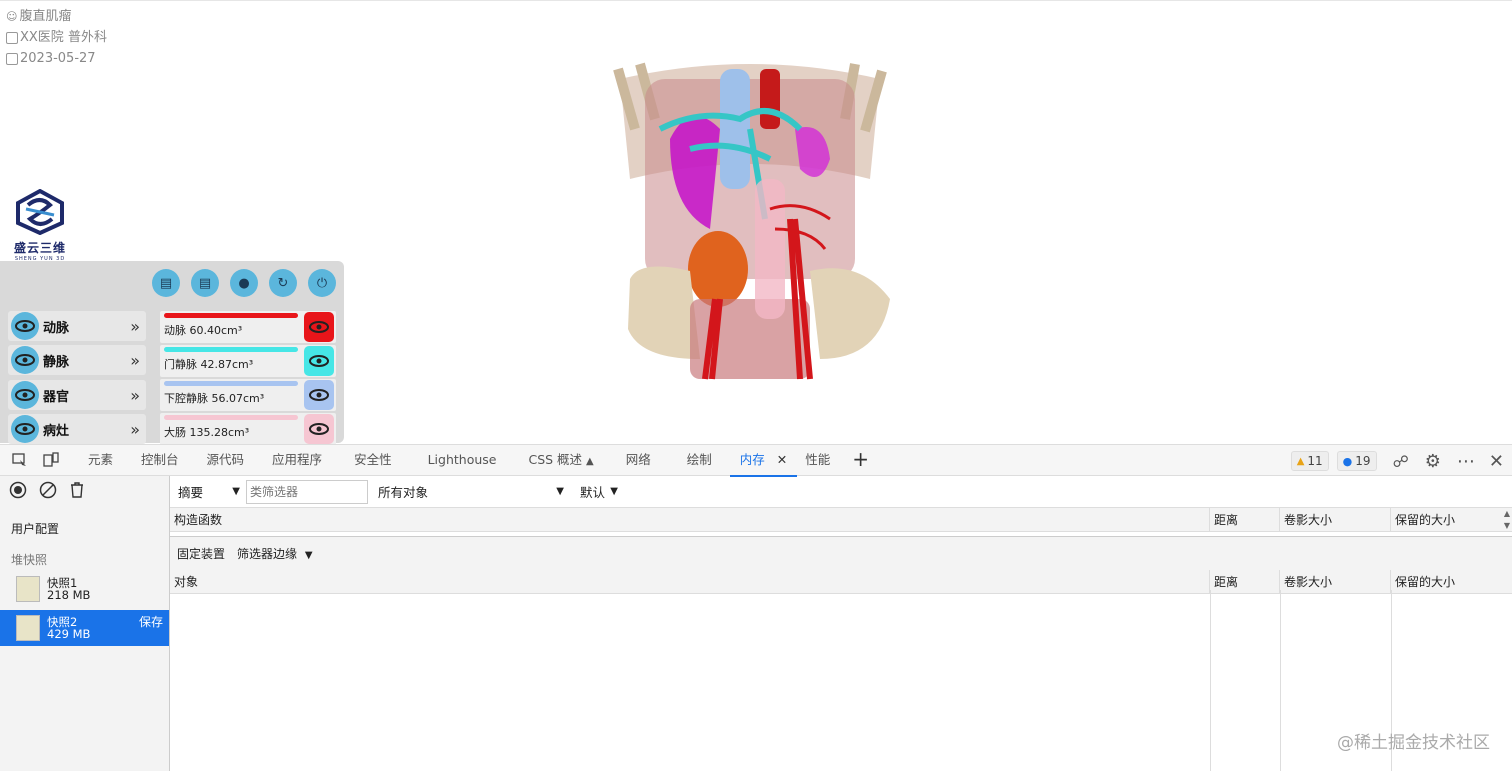  Describe the element at coordinates (77, 492) in the screenshot. I see `trash-icon` at that location.